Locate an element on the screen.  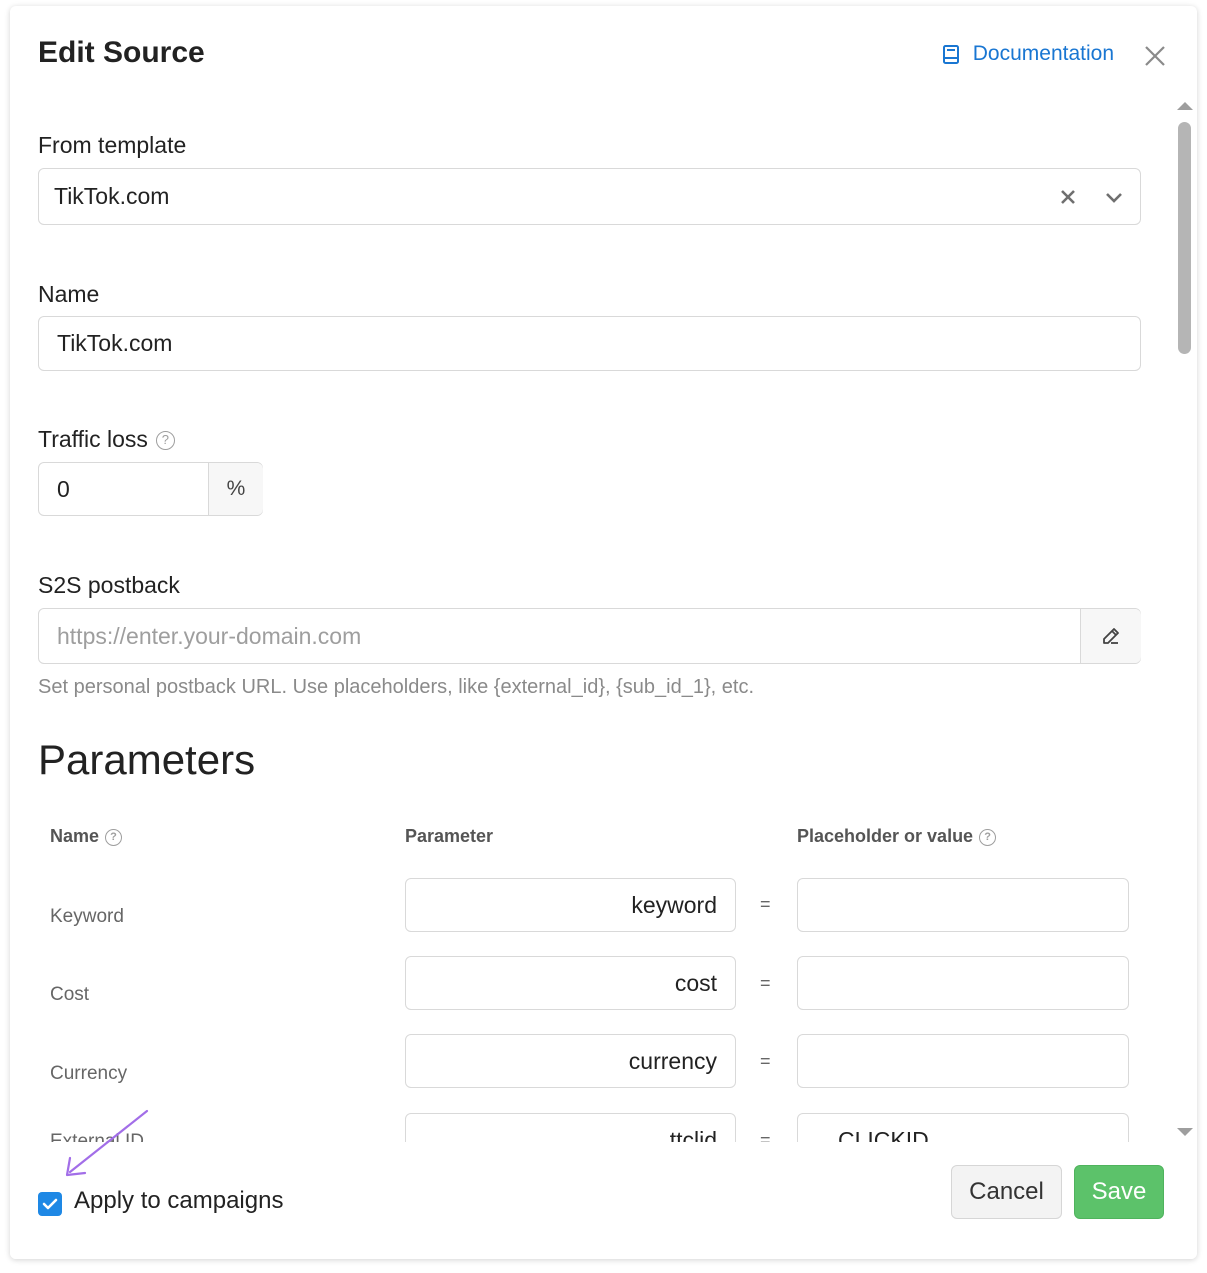
documentation-link: Documentation is located at coordinates (1028, 54).